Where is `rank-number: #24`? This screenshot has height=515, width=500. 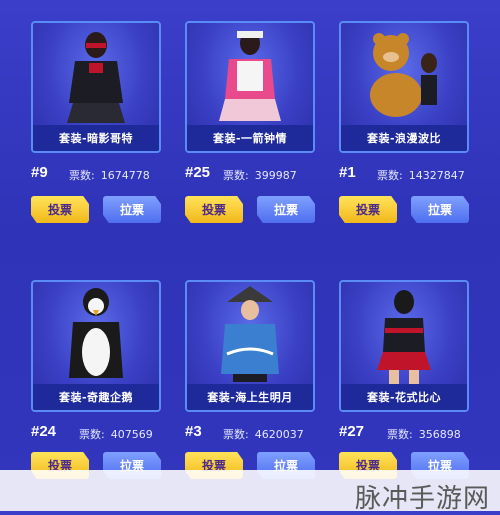 rank-number: #24 is located at coordinates (44, 431).